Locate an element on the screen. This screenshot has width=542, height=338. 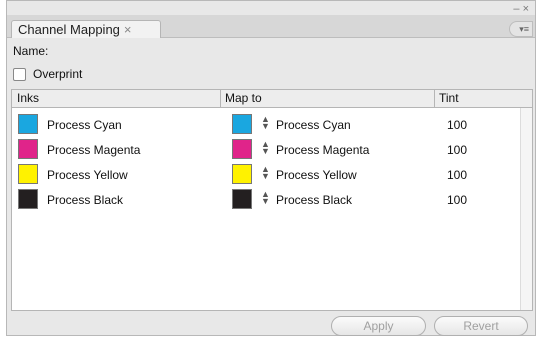
table-row: Process Magenta ▲ ▼ Process Magenta 100 is located at coordinates (266, 149).